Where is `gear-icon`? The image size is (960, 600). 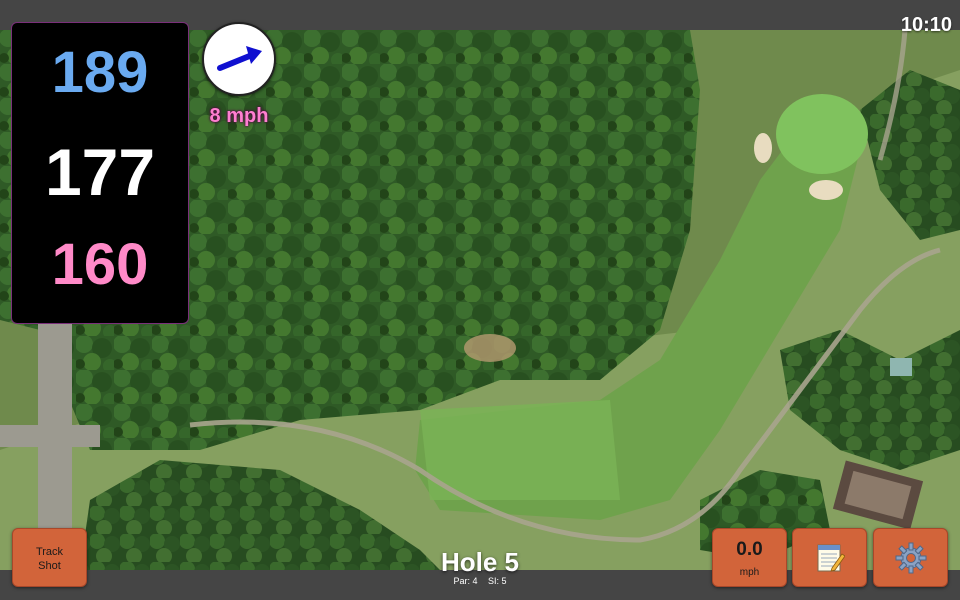 gear-icon is located at coordinates (910, 557).